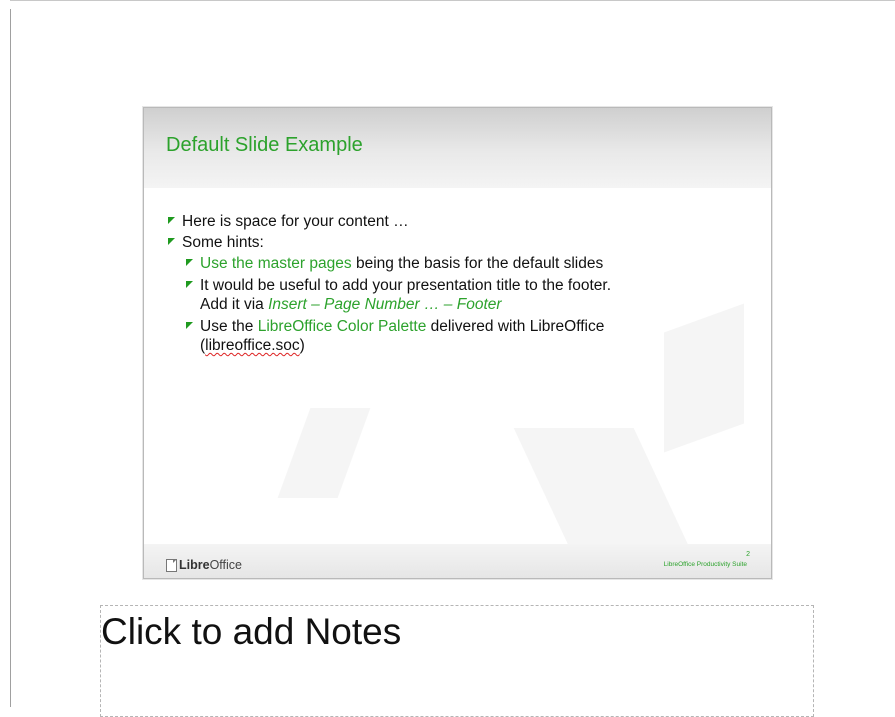  What do you see at coordinates (452, 4) in the screenshot?
I see `top-border` at bounding box center [452, 4].